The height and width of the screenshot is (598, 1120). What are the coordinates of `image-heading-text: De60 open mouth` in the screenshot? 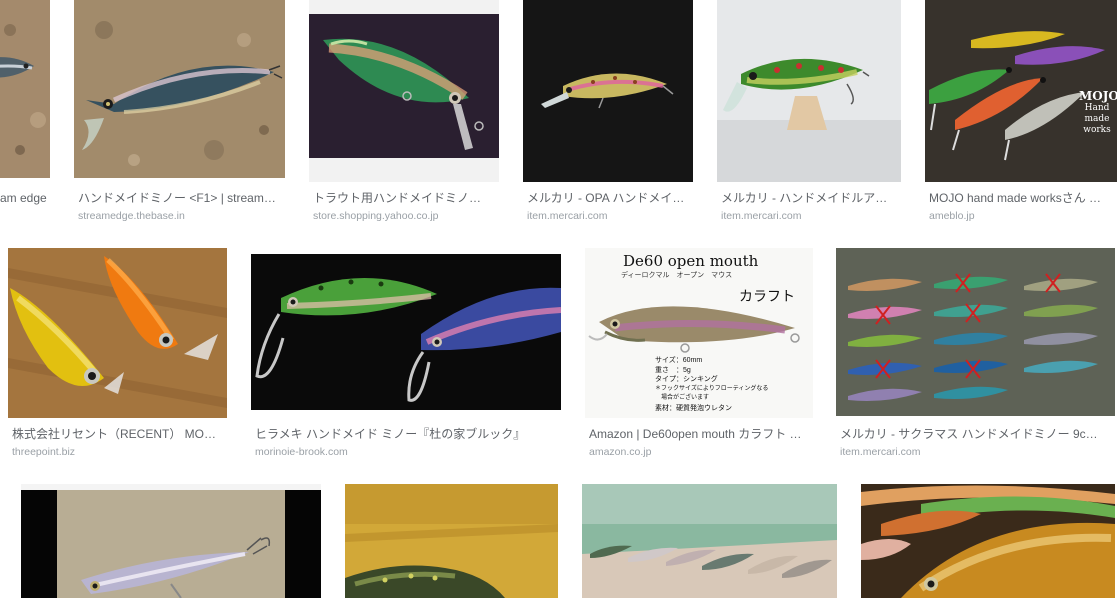 It's located at (691, 261).